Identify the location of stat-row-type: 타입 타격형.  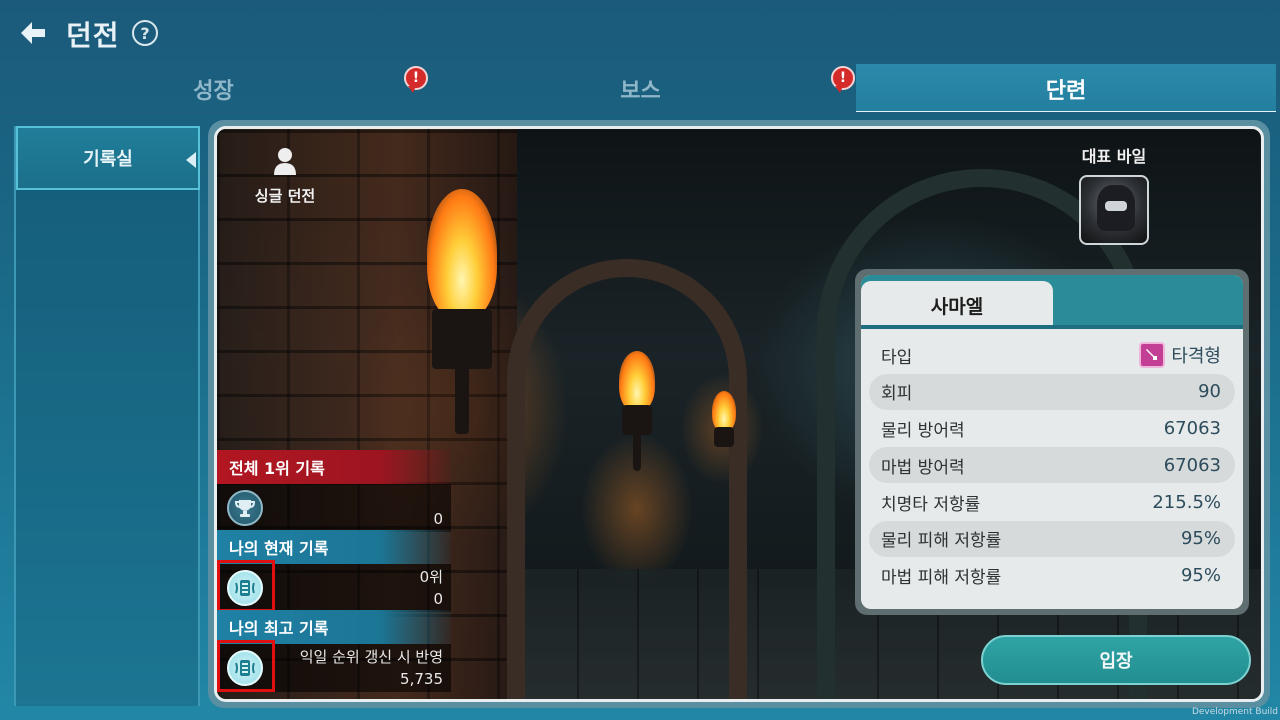
(1052, 355).